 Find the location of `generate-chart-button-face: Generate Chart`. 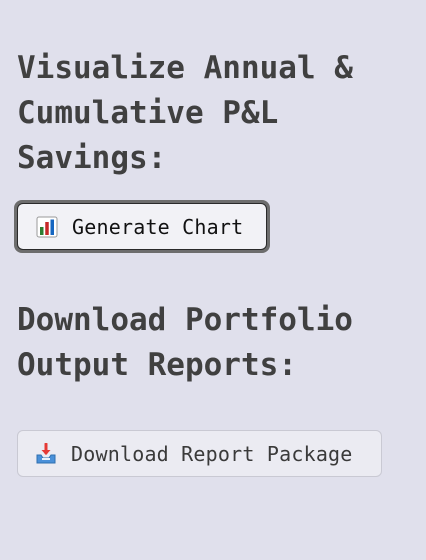

generate-chart-button-face: Generate Chart is located at coordinates (142, 226).